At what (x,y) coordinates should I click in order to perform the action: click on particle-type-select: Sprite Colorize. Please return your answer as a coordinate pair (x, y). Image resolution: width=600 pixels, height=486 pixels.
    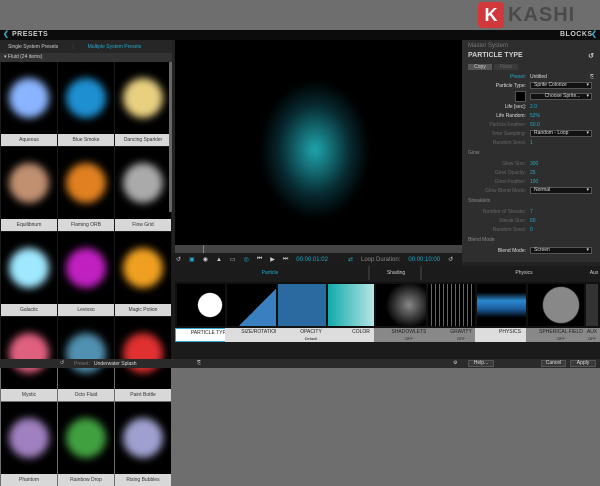
    Looking at the image, I should click on (561, 85).